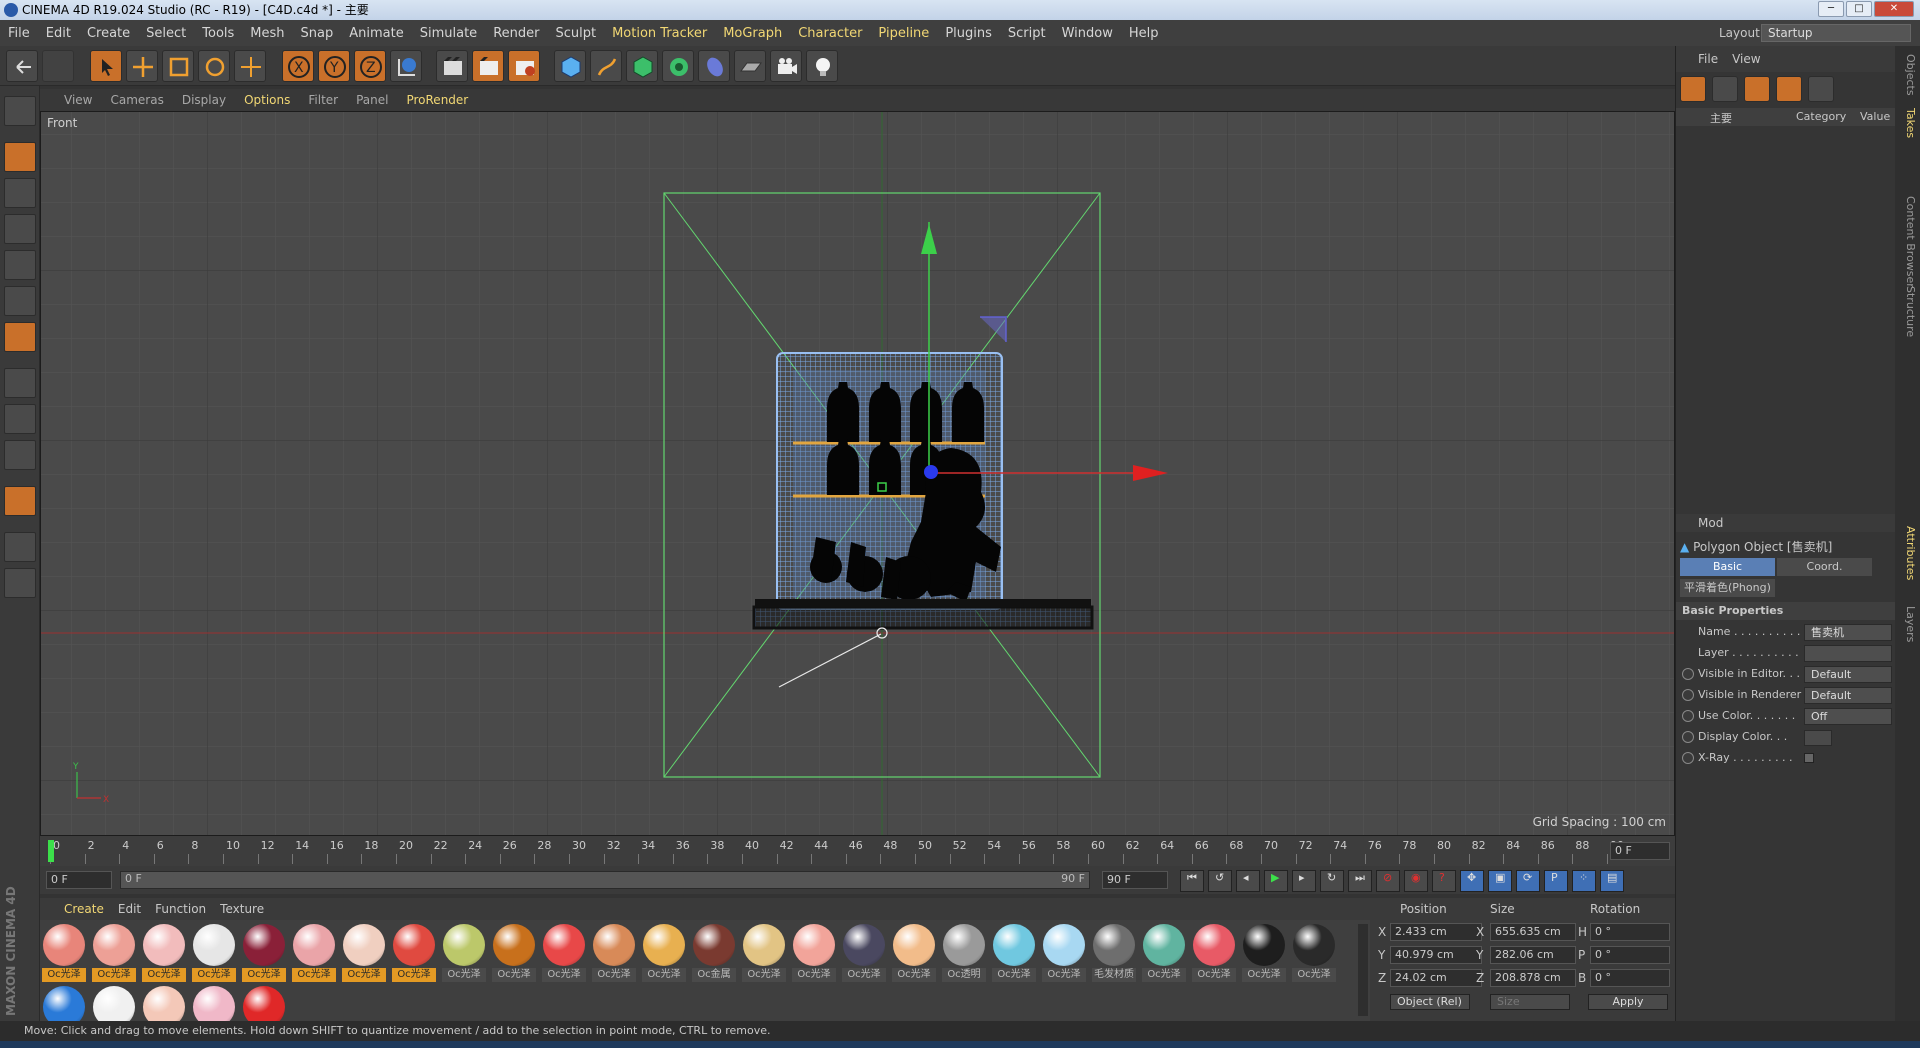  I want to click on viewport-menu-cameras: Cameras, so click(136, 100).